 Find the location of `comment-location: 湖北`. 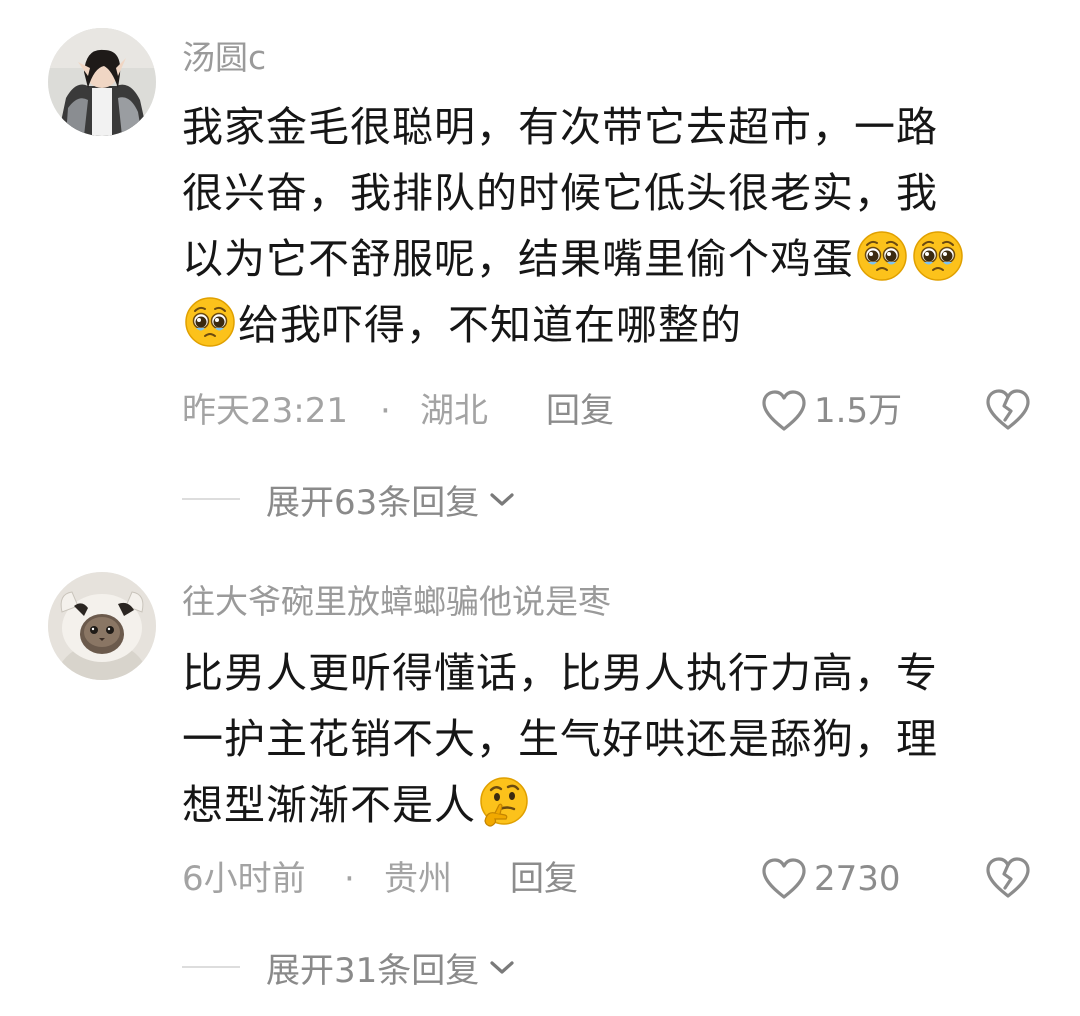

comment-location: 湖北 is located at coordinates (454, 411).